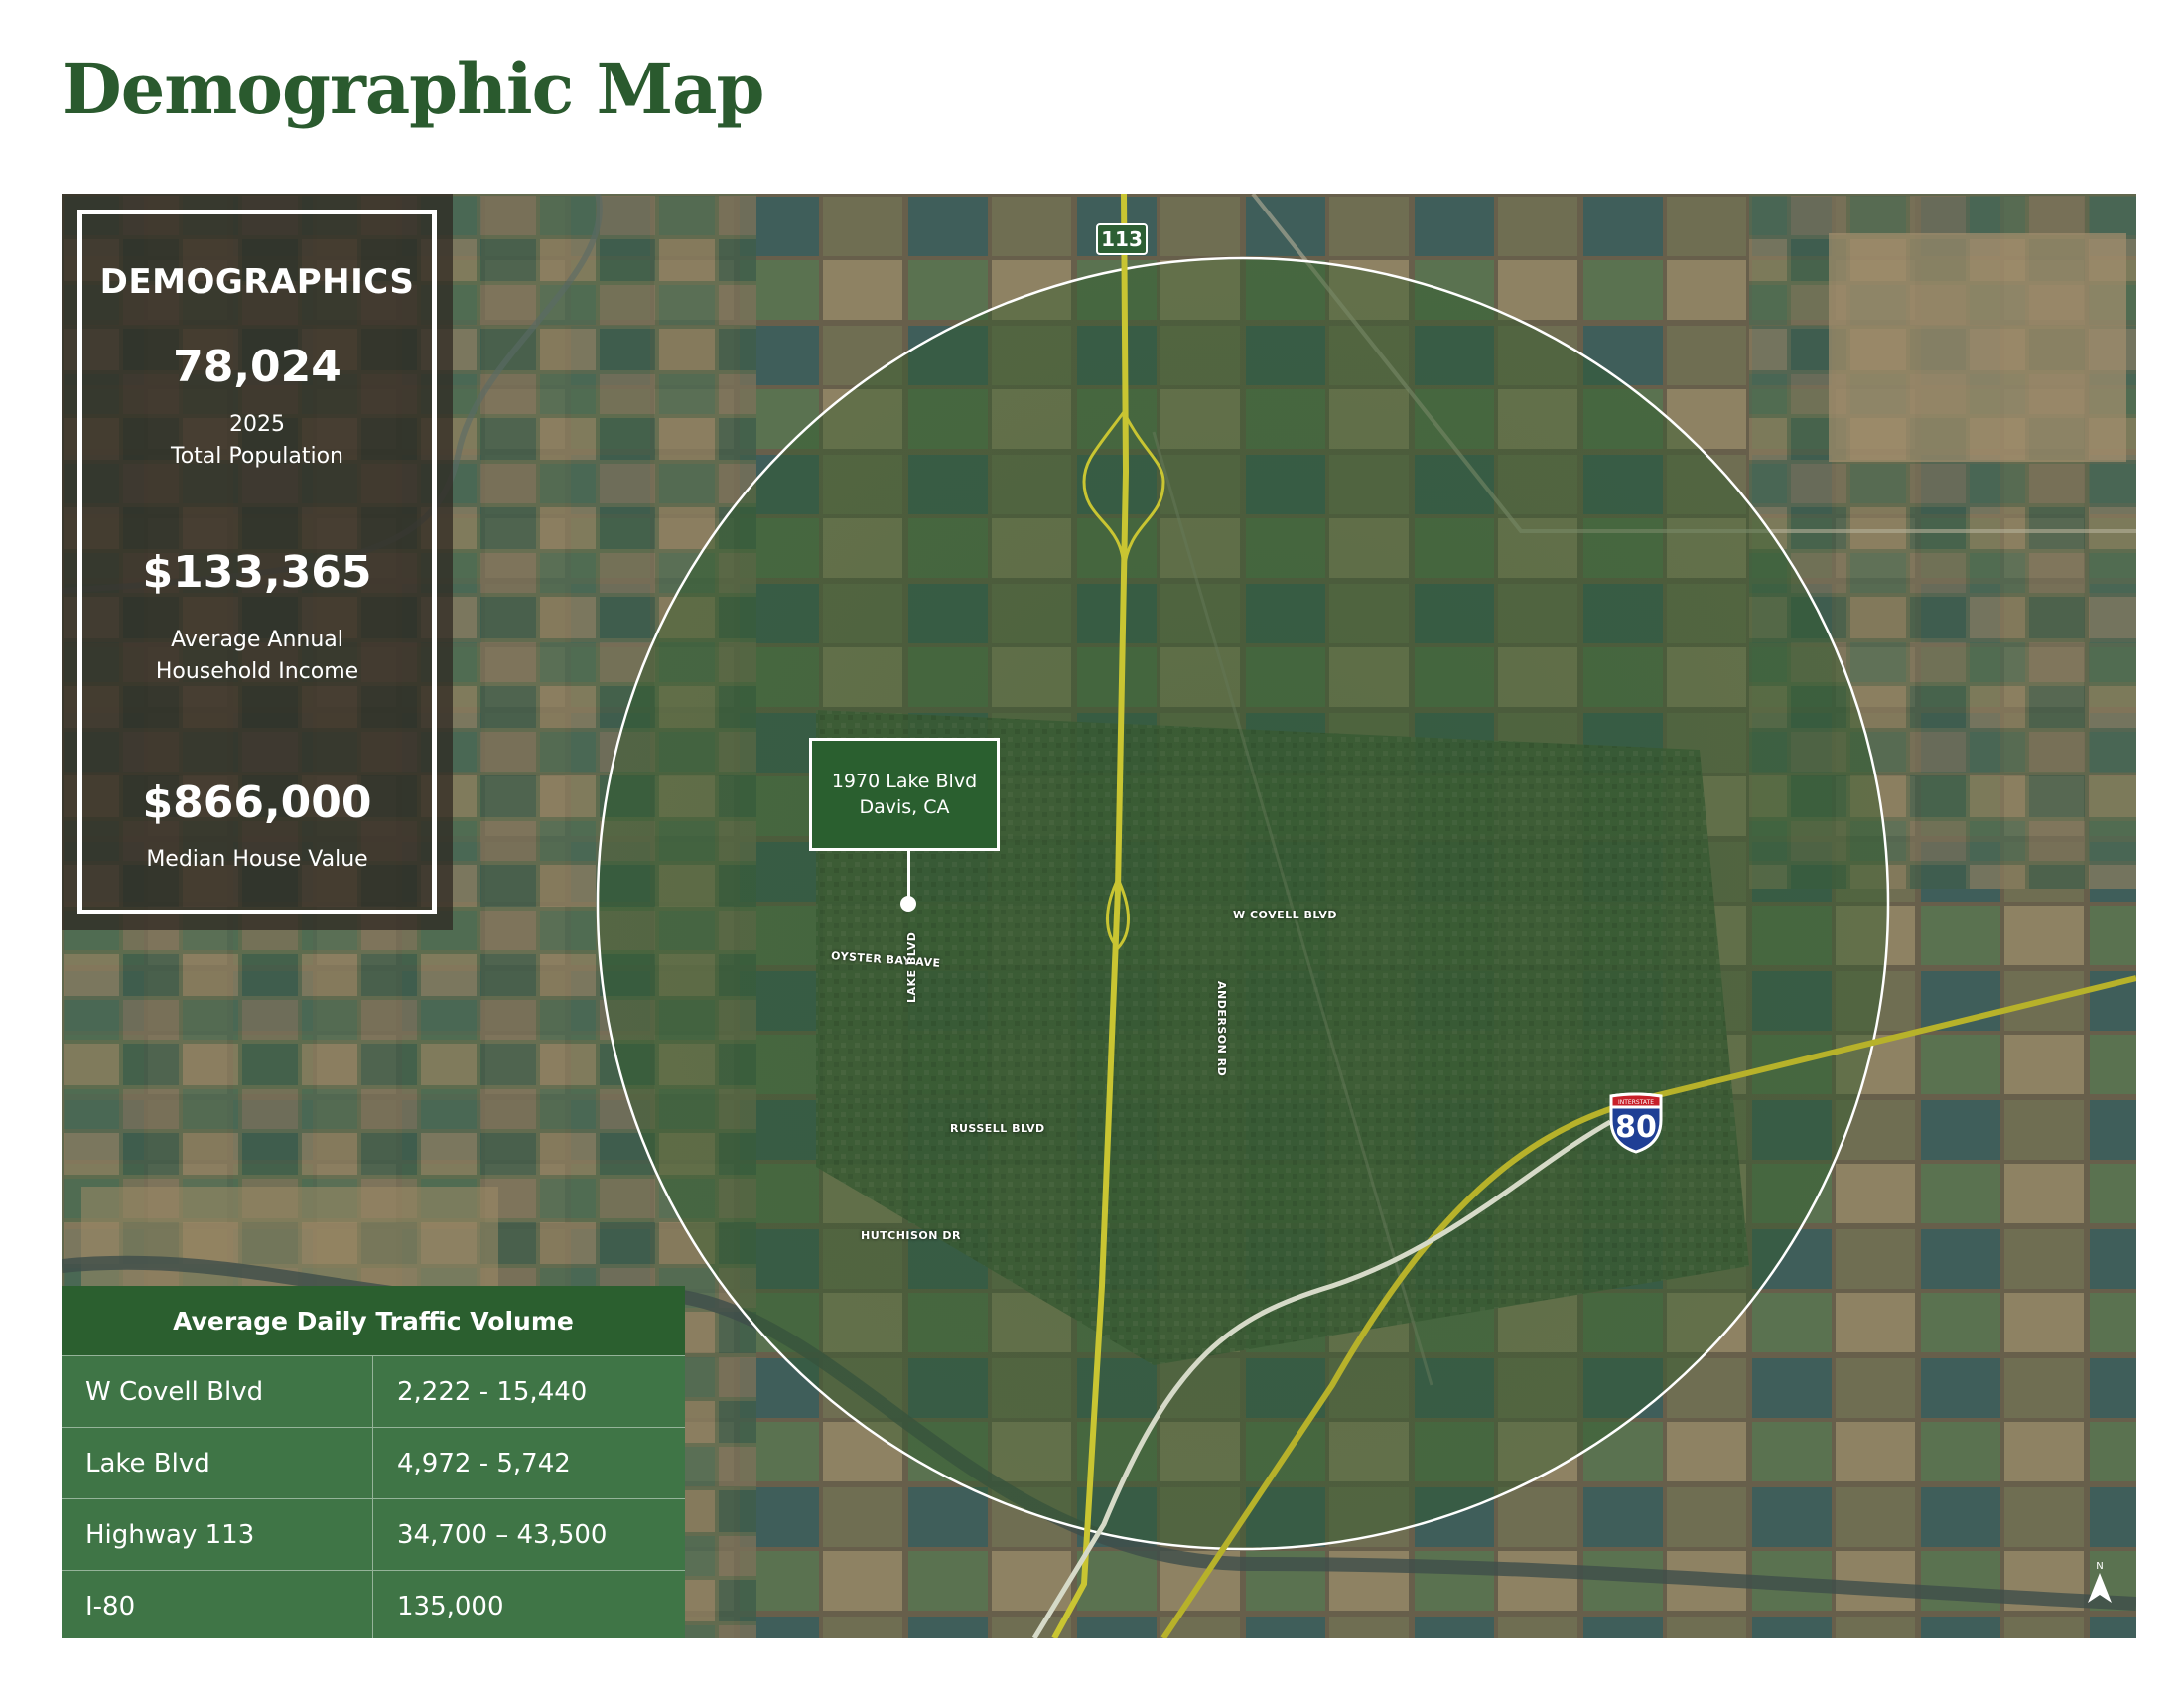 The image size is (2184, 1688). Describe the element at coordinates (484, 1463) in the screenshot. I see `traffic-volume: 4,972 - 5,742` at that location.